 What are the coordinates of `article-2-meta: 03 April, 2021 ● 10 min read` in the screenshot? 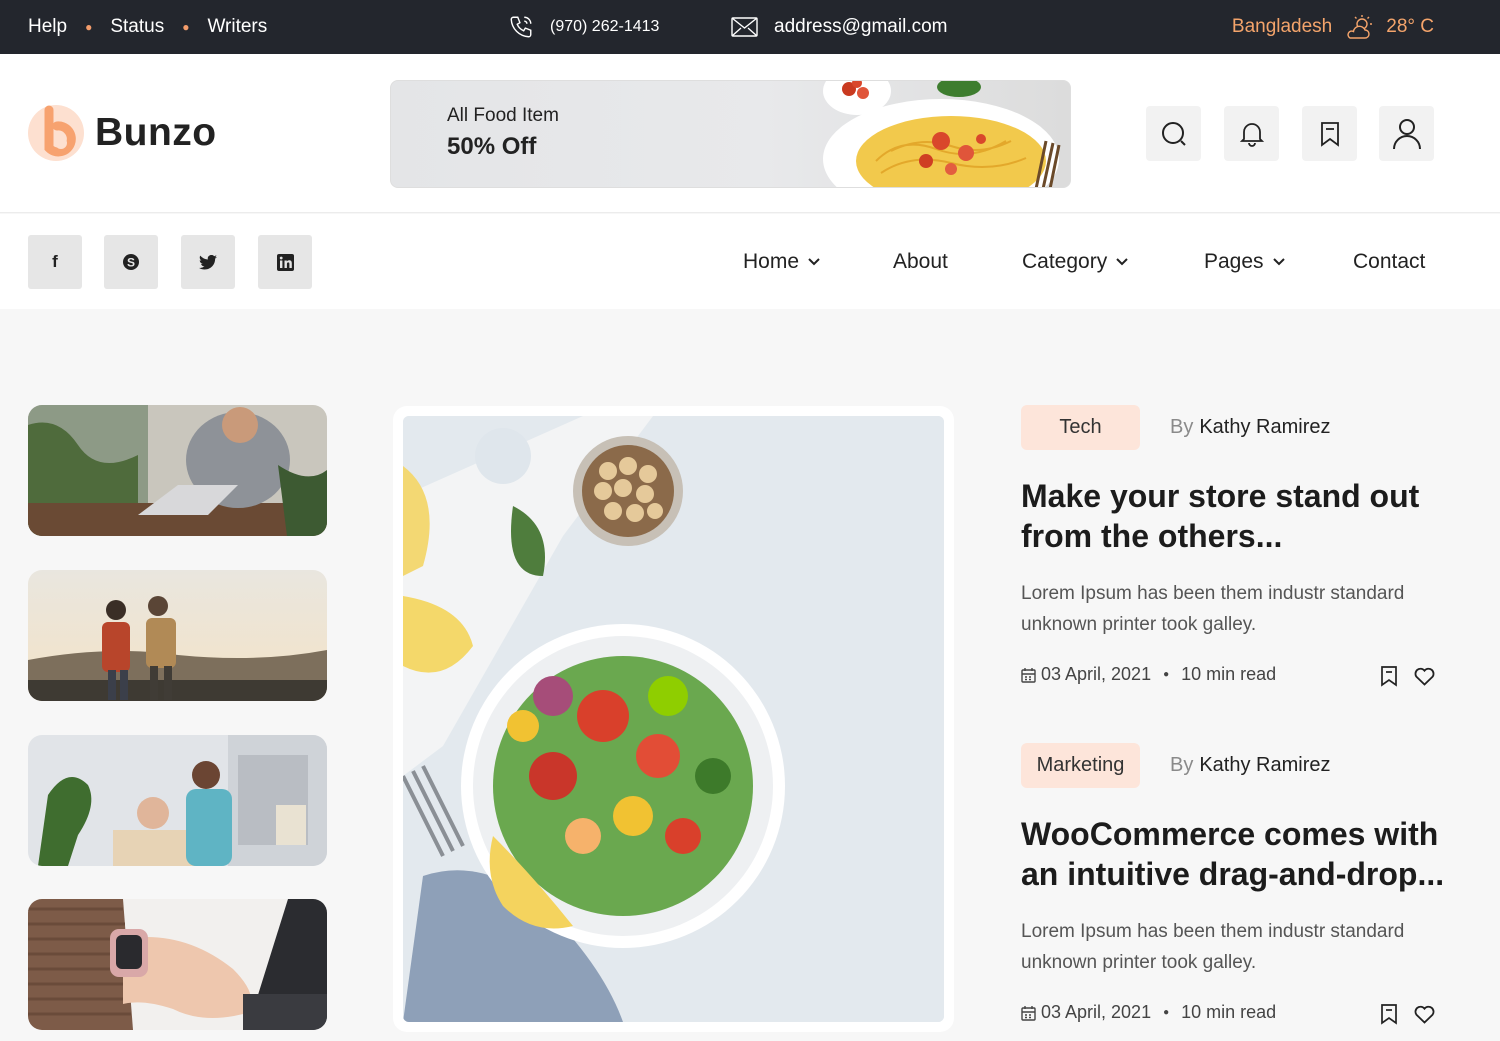 It's located at (1148, 1012).